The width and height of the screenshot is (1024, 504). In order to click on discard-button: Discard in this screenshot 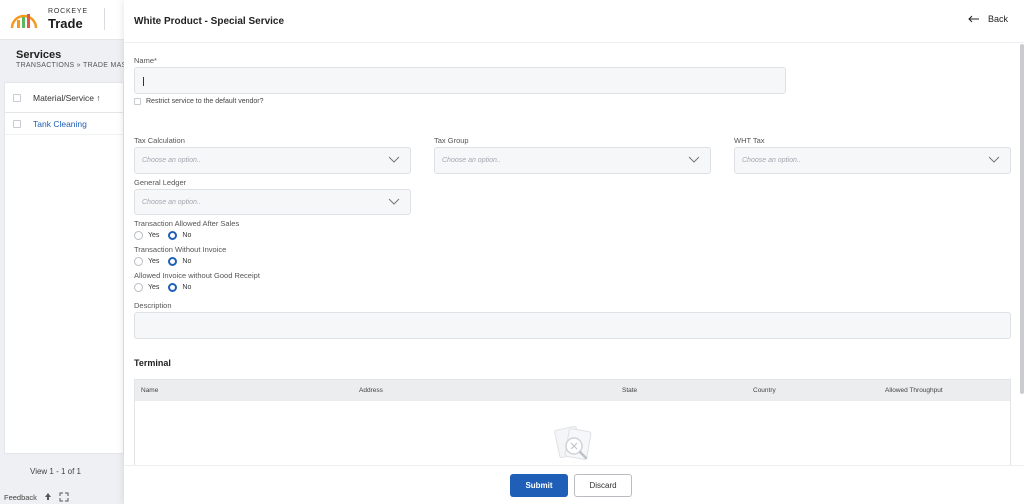, I will do `click(603, 485)`.